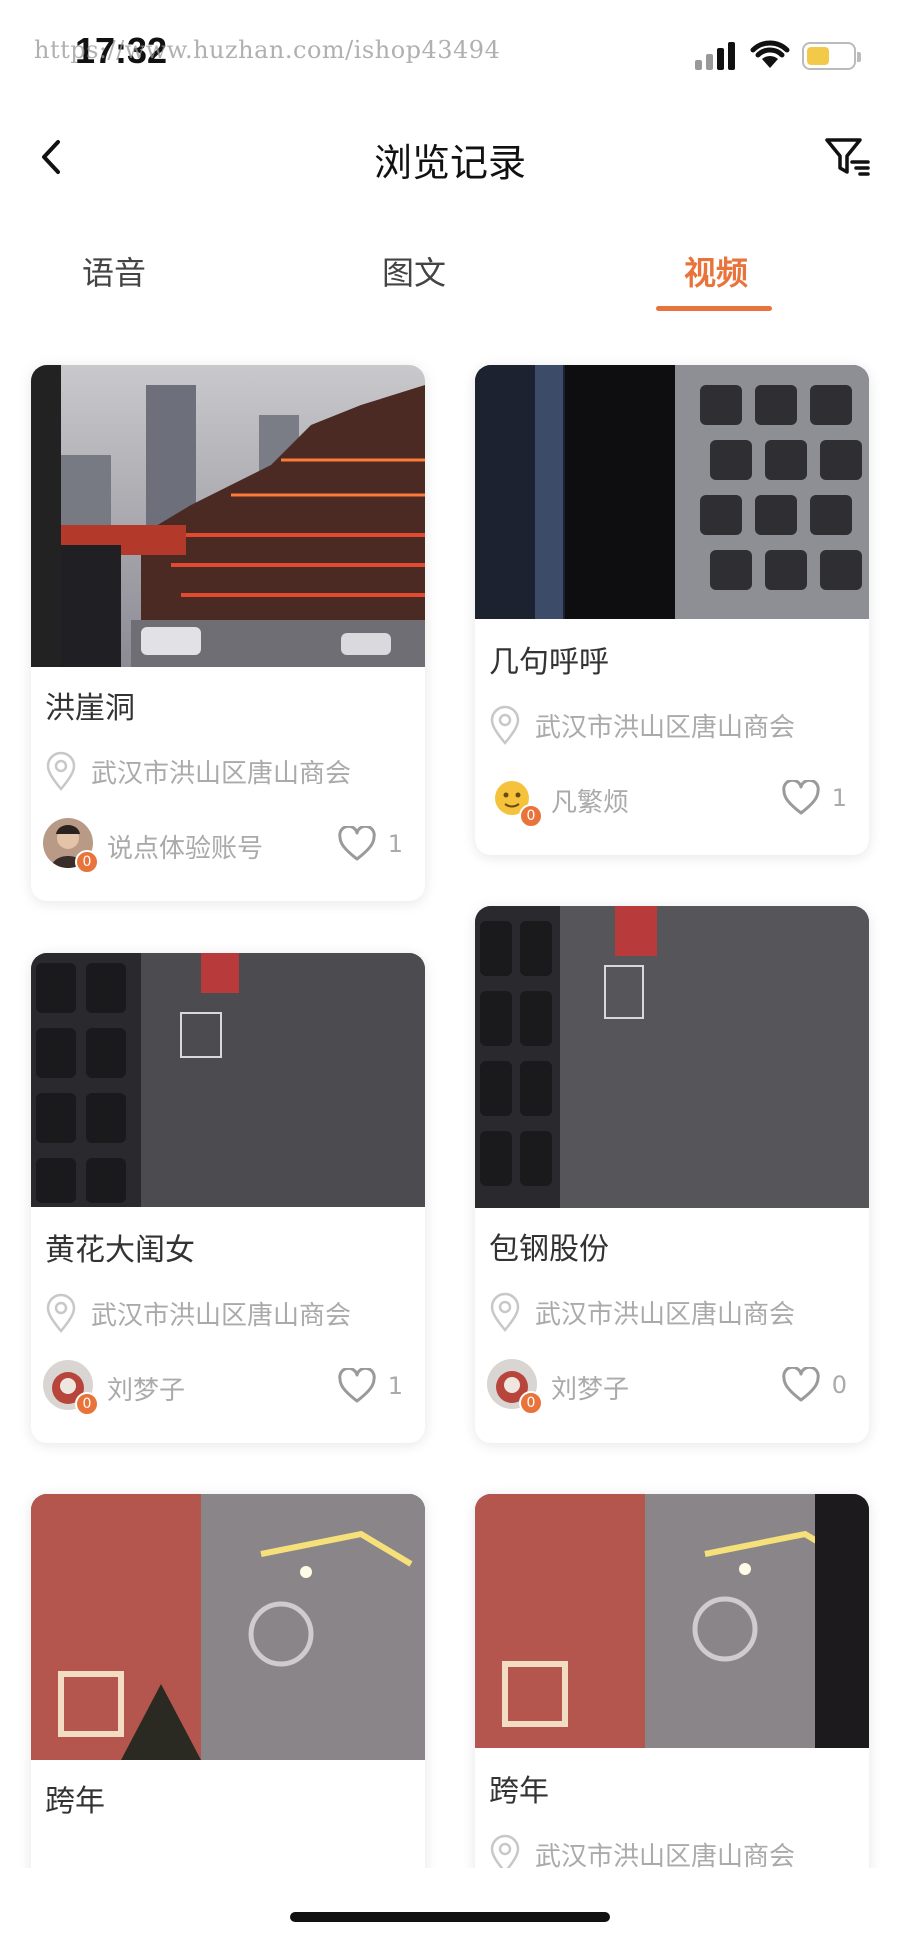  I want to click on card-title: 黄花大闺女, so click(120, 1250).